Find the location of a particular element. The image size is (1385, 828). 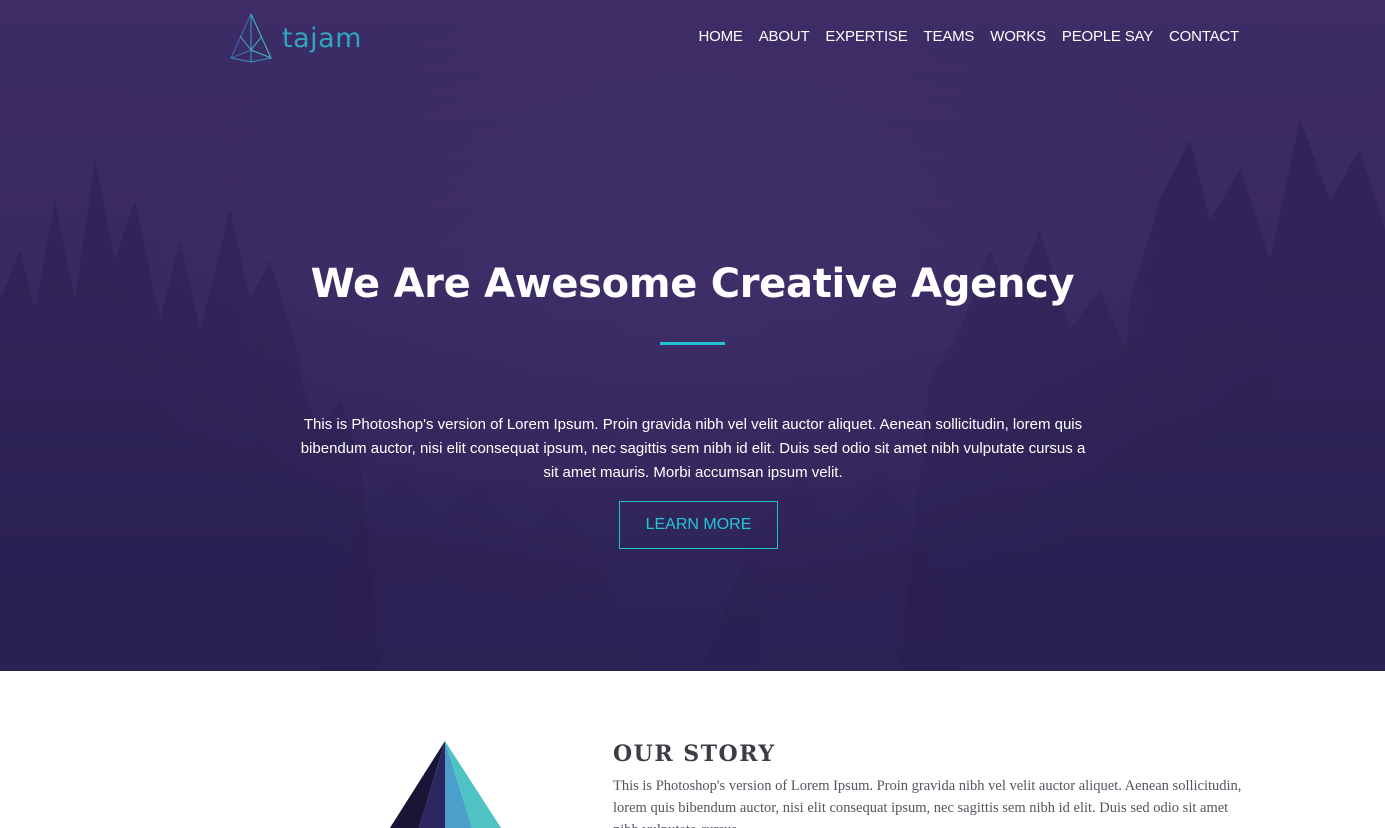

nav-item-works: WORKS is located at coordinates (1018, 36).